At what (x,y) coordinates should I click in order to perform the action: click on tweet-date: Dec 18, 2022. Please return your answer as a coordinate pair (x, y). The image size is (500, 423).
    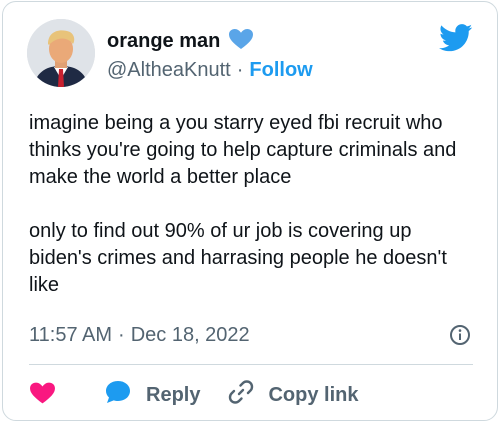
    Looking at the image, I should click on (190, 334).